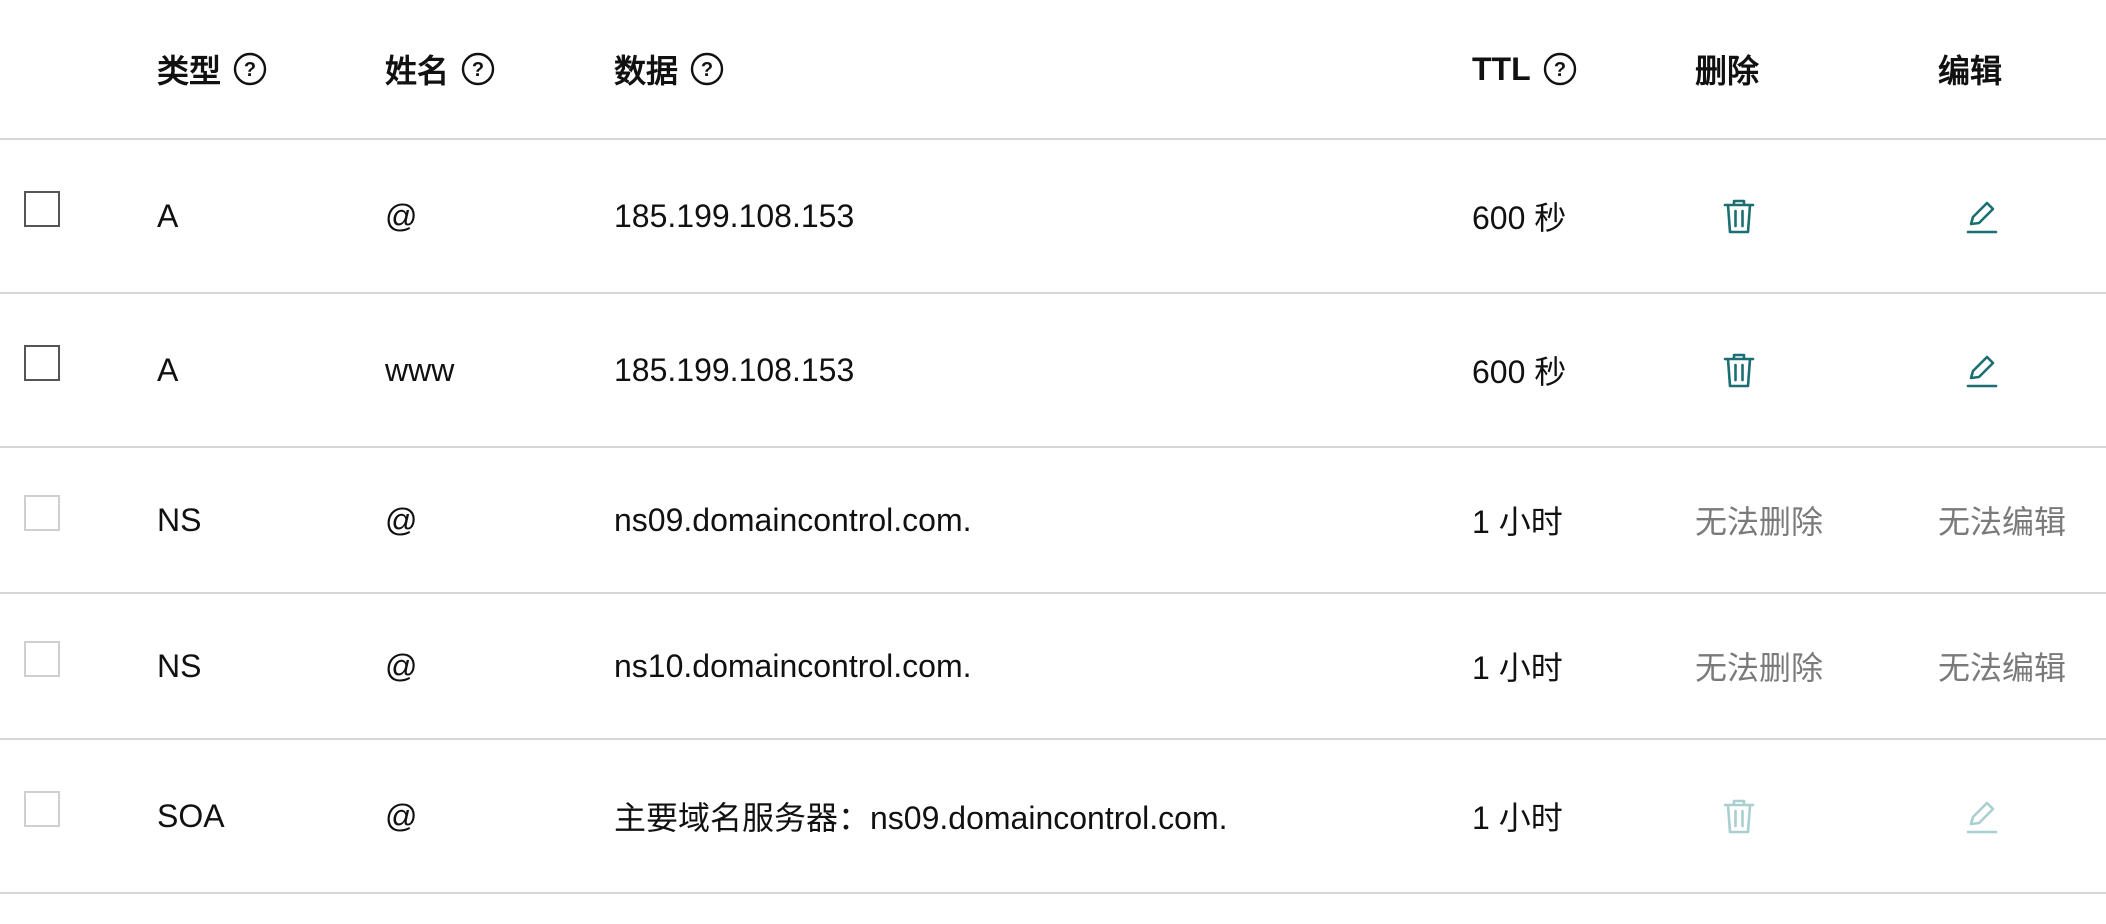 The image size is (2106, 924). I want to click on header-ttl-label: TTL, so click(1501, 68).